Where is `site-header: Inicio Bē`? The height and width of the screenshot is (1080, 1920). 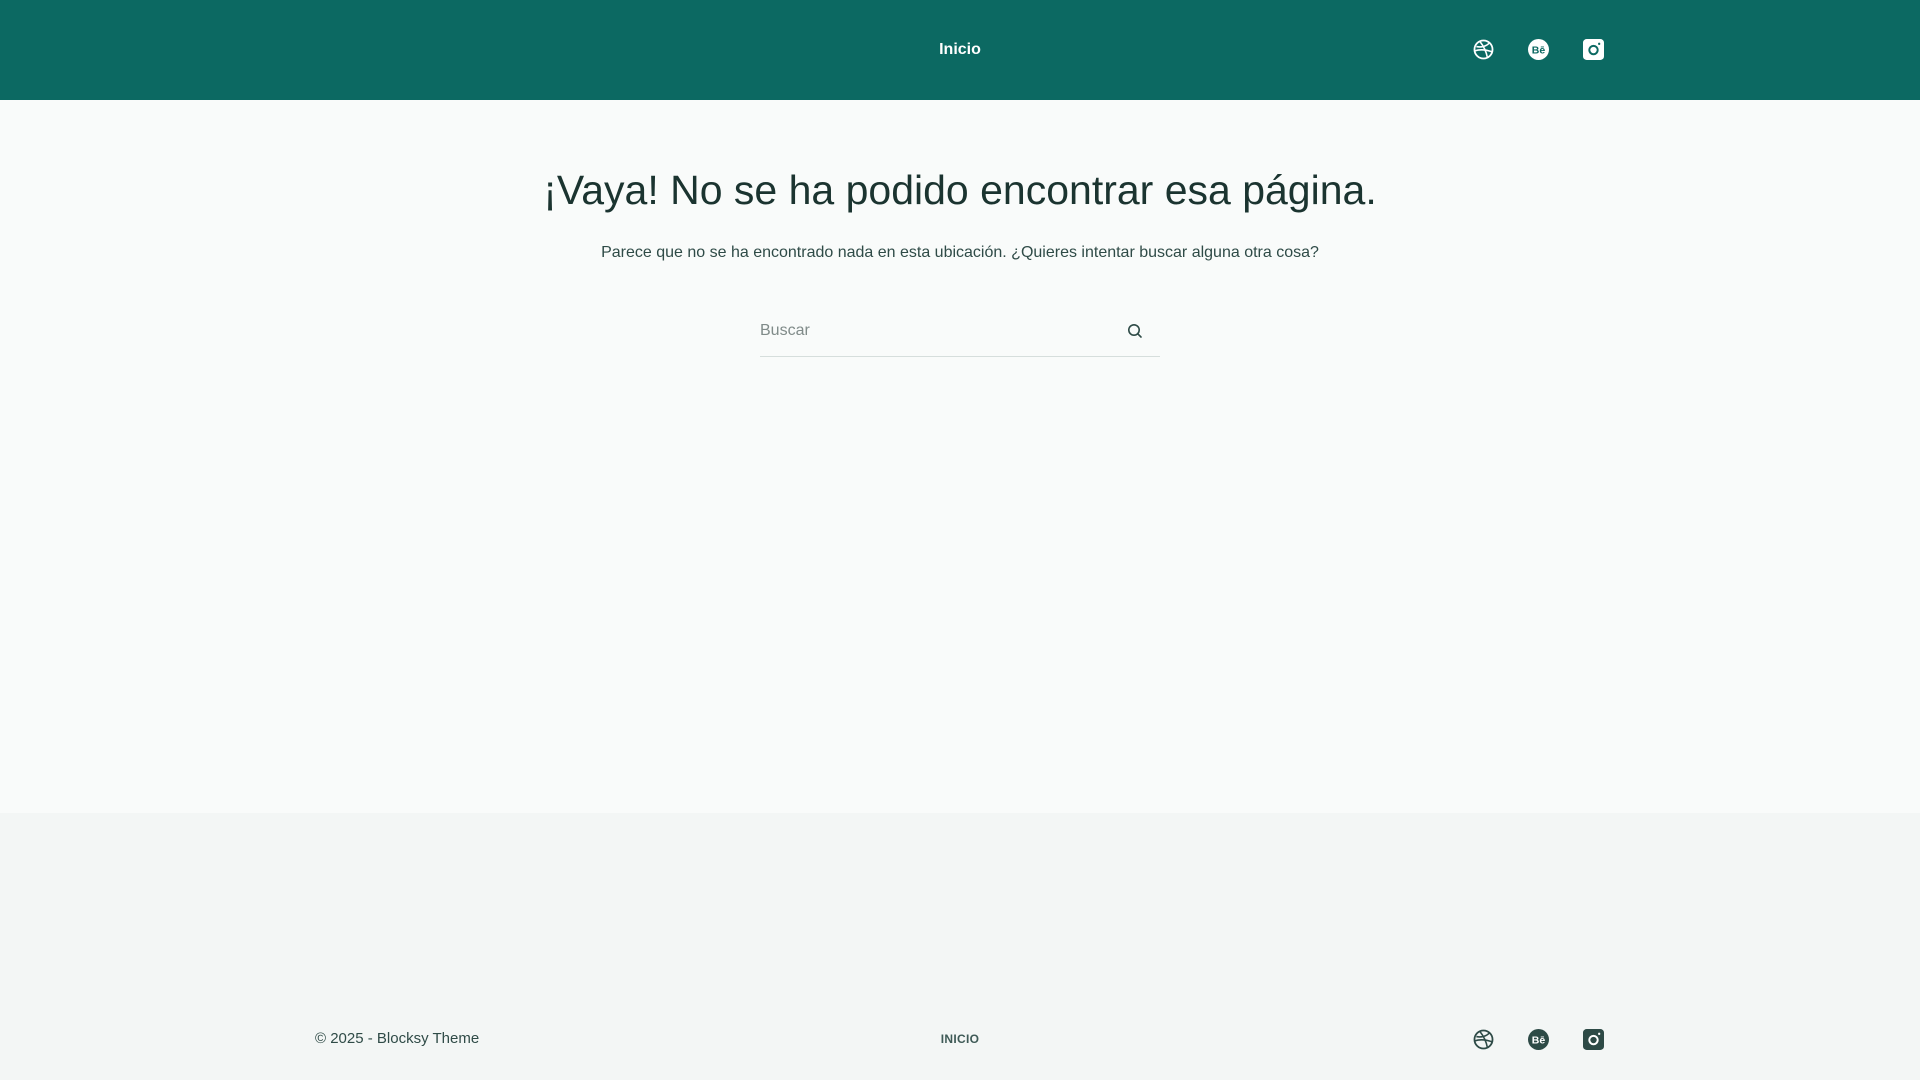 site-header: Inicio Bē is located at coordinates (960, 50).